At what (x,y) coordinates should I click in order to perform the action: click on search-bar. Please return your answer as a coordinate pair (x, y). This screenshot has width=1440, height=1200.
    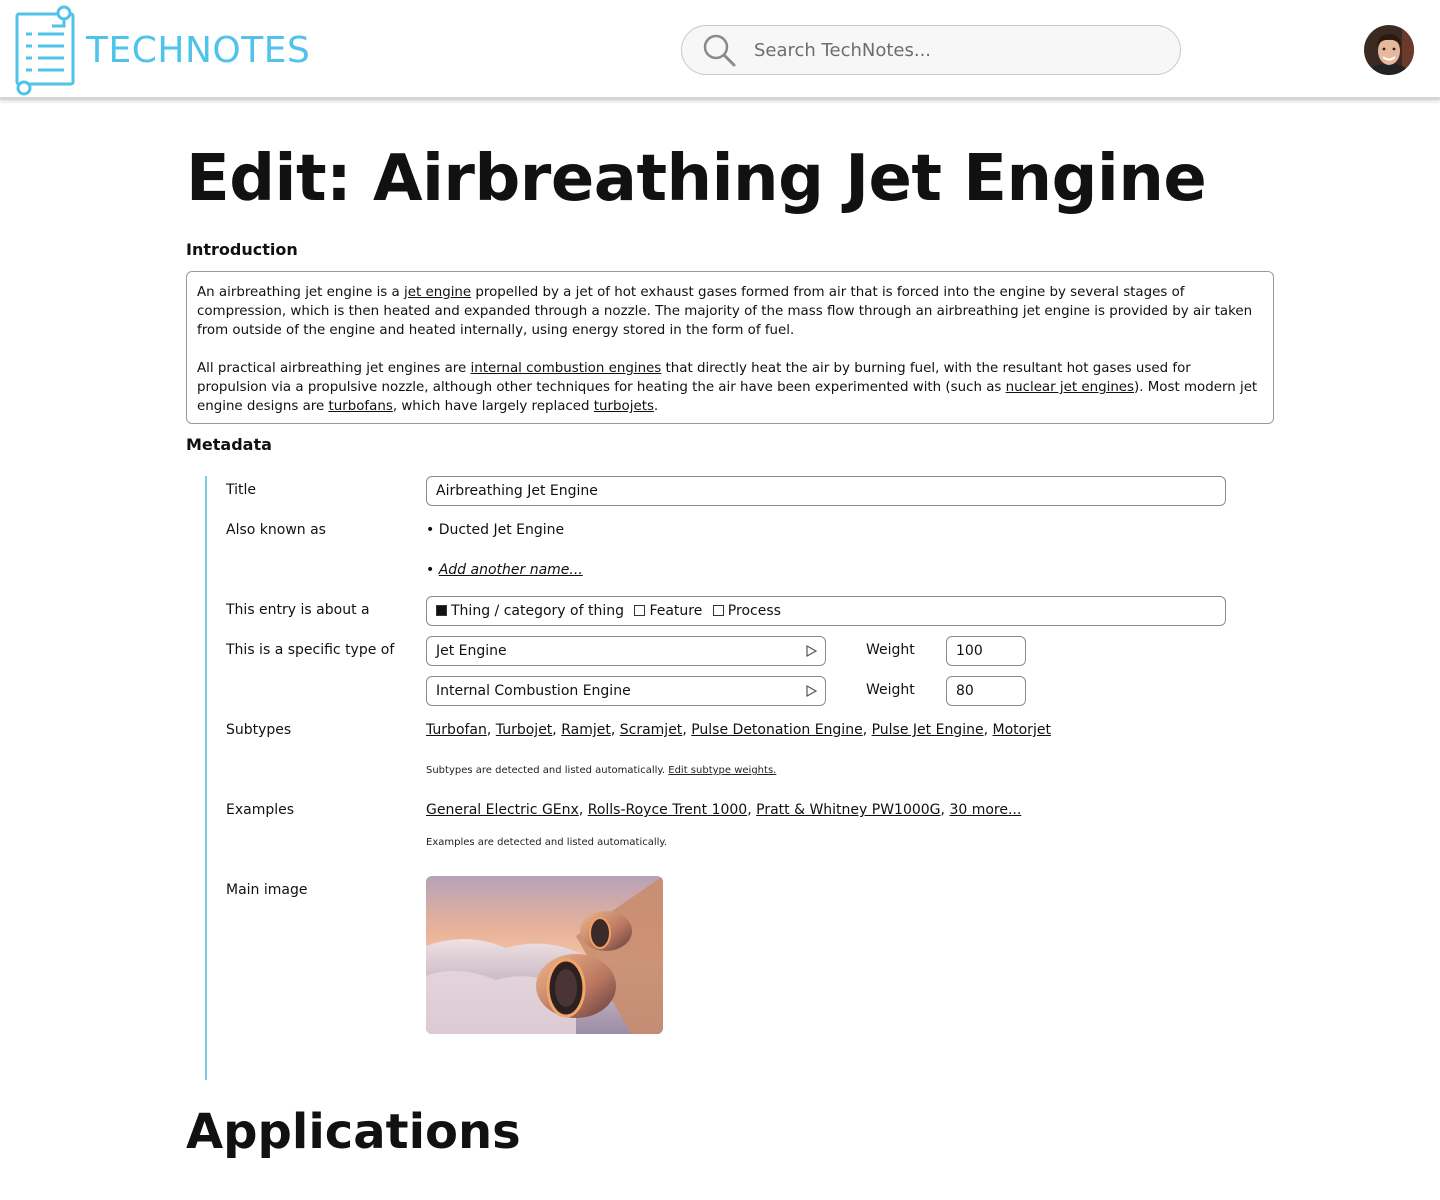
    Looking at the image, I should click on (931, 50).